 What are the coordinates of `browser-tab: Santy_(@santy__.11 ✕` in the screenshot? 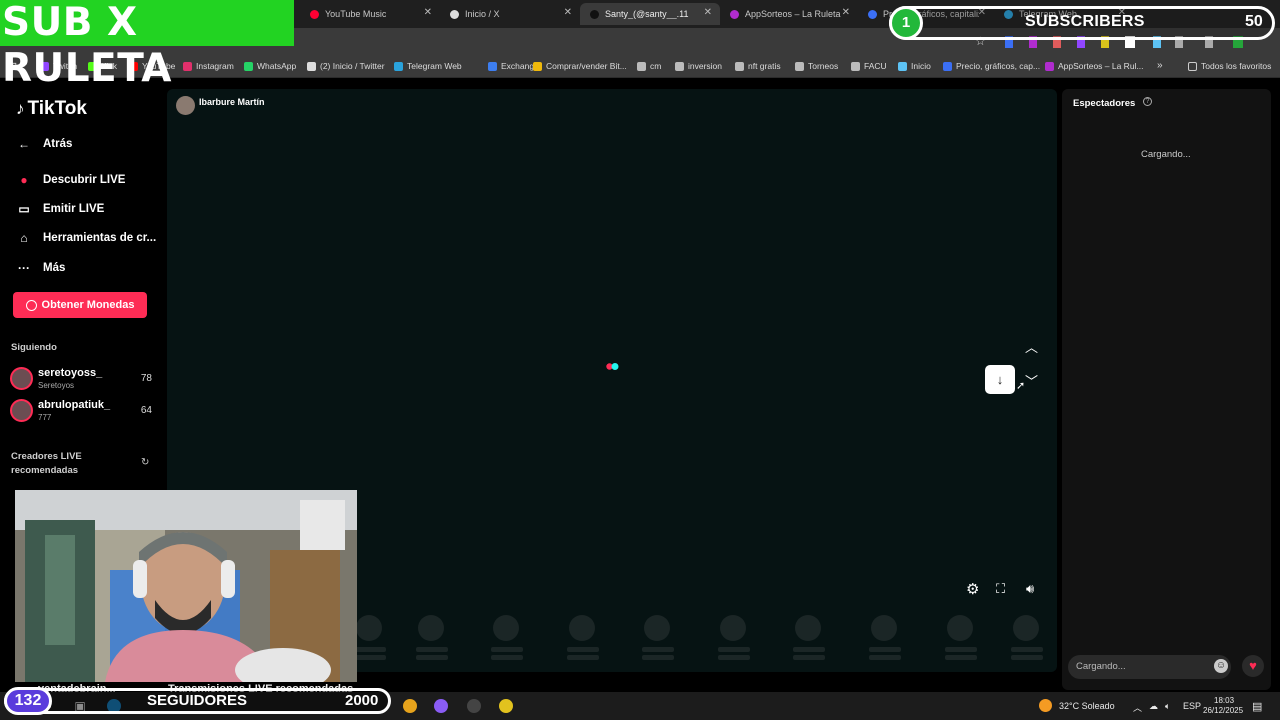 It's located at (650, 14).